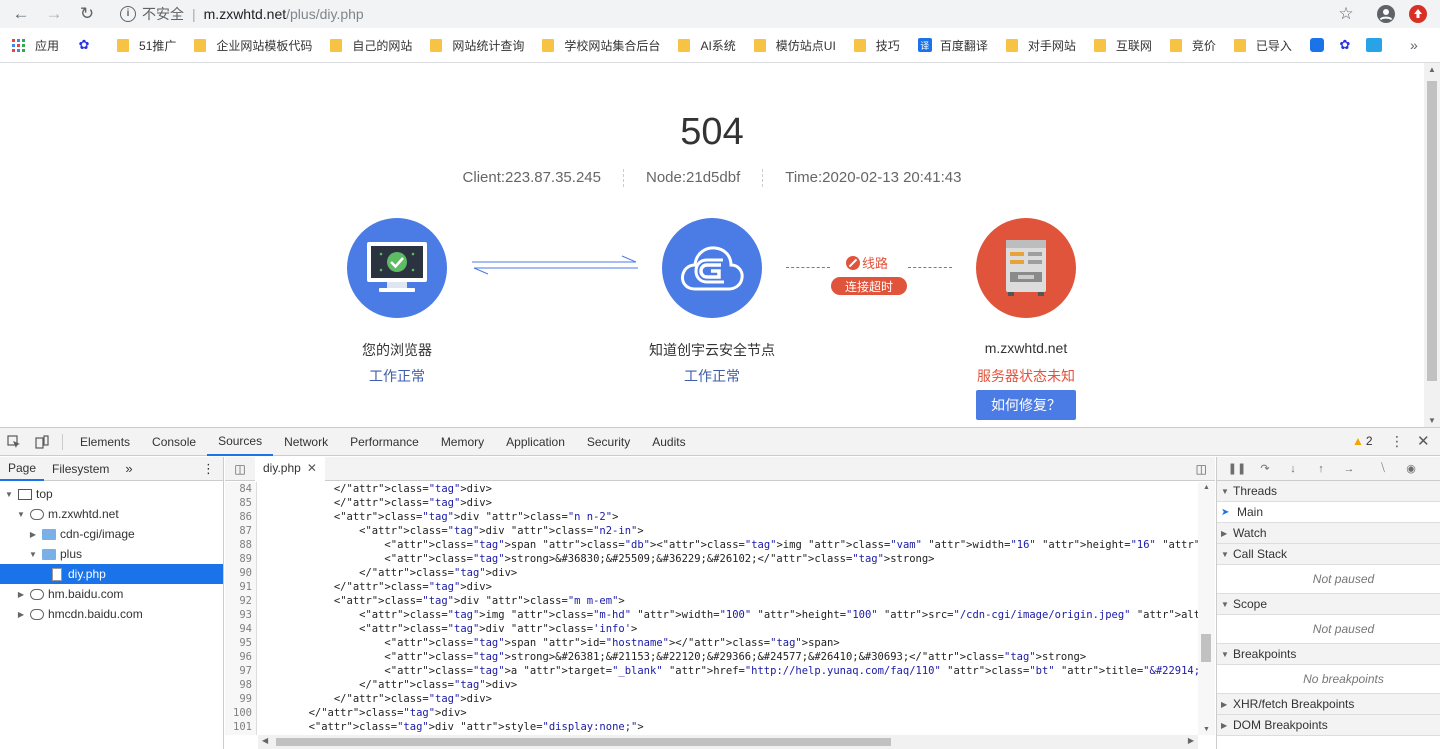  I want to click on line-number: 100, so click(240, 713).